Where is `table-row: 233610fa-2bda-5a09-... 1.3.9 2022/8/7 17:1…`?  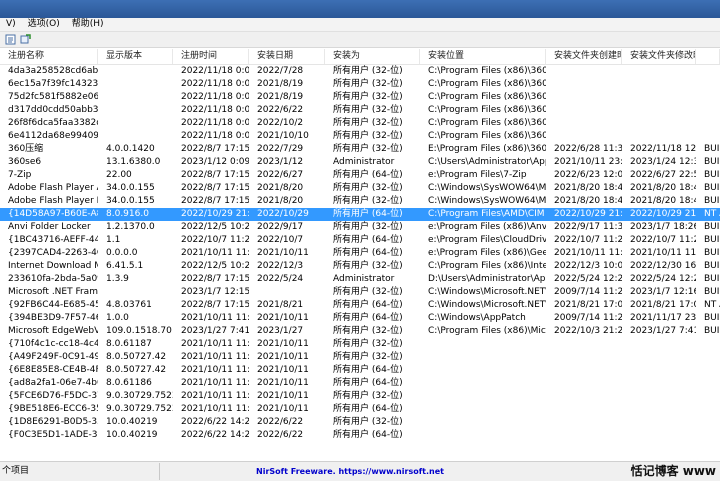
table-row: 233610fa-2bda-5a09-... 1.3.9 2022/8/7 17:1… is located at coordinates (360, 279).